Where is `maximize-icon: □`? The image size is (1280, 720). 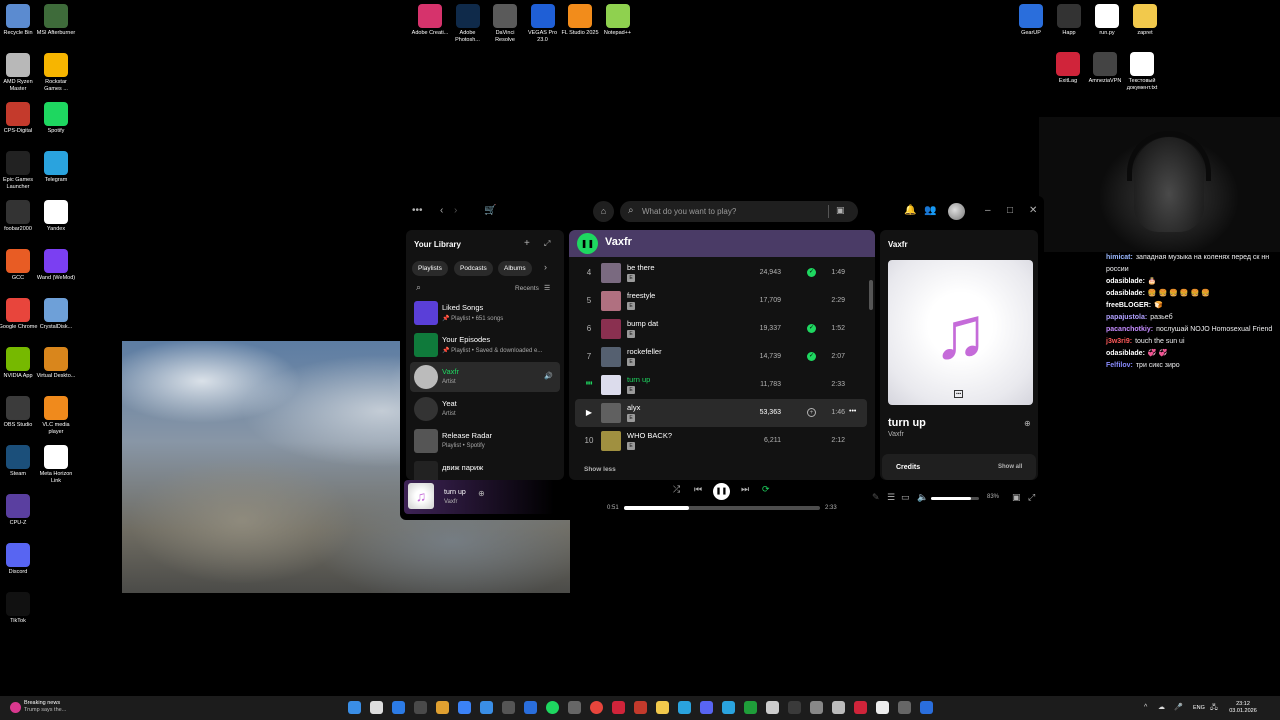 maximize-icon: □ is located at coordinates (1010, 210).